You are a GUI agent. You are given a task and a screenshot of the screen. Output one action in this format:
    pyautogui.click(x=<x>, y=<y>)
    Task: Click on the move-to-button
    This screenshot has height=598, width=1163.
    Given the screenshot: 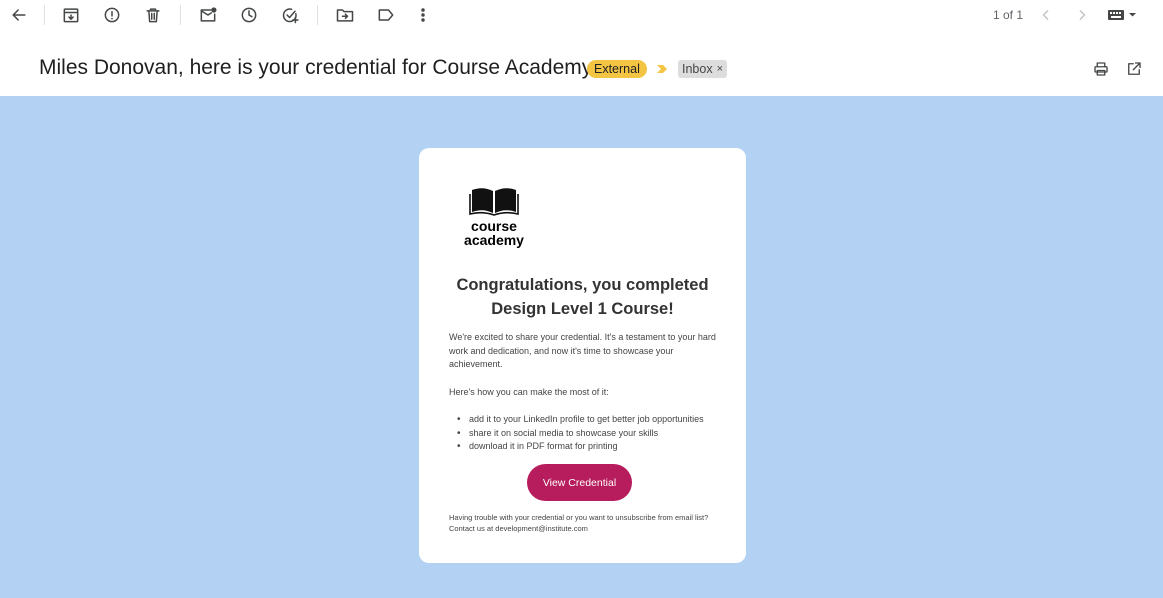 What is the action you would take?
    pyautogui.click(x=345, y=15)
    